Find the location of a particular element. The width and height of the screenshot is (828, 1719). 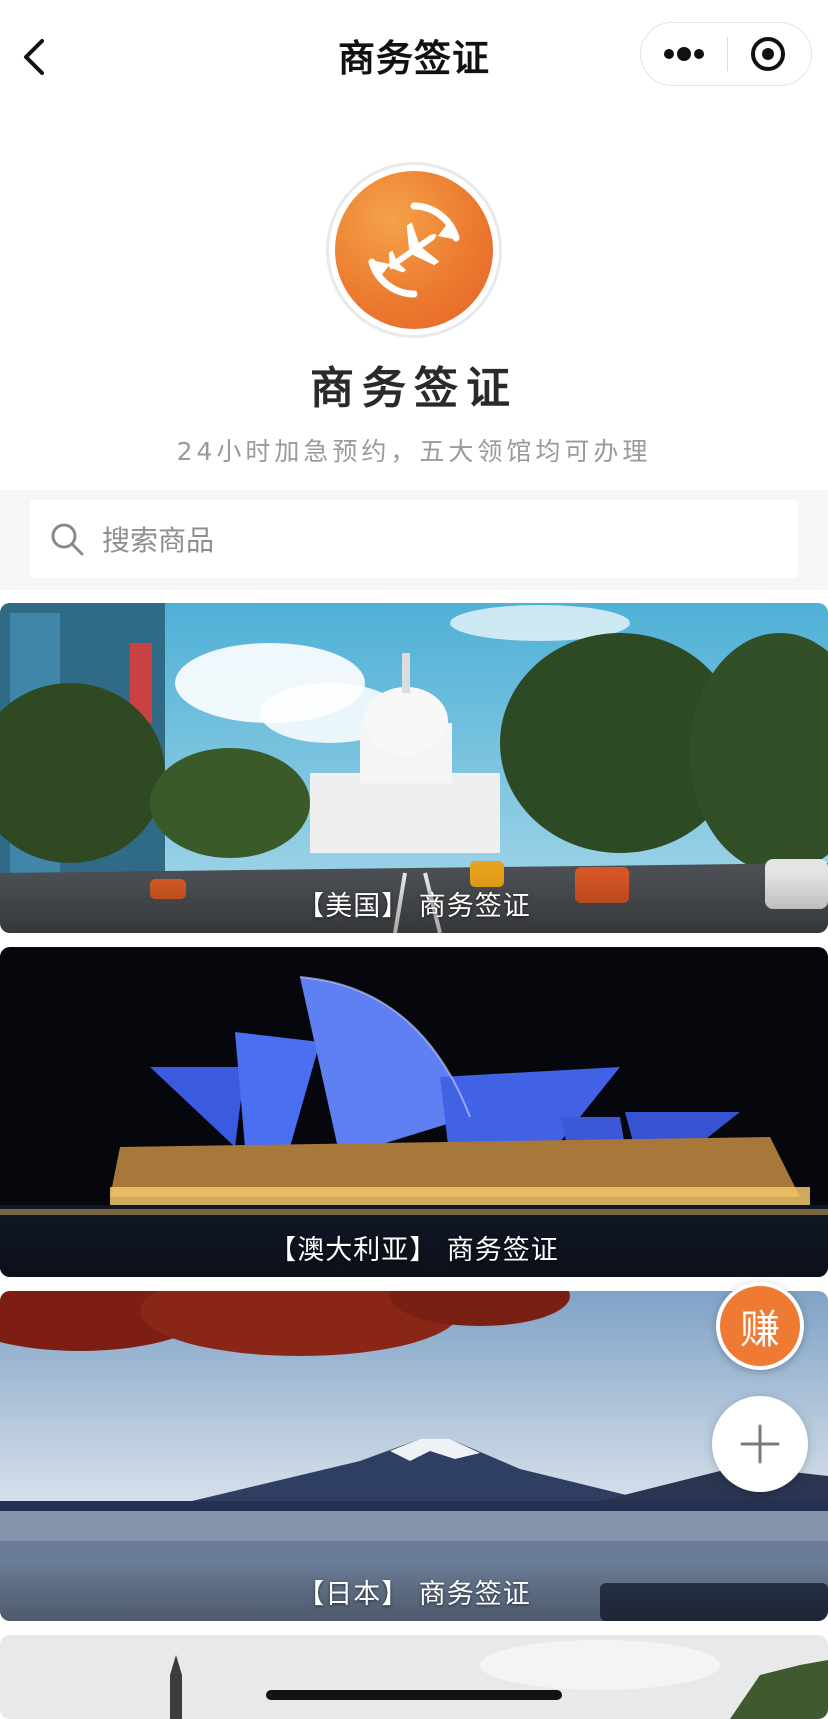

mini-program-capsule is located at coordinates (726, 54).